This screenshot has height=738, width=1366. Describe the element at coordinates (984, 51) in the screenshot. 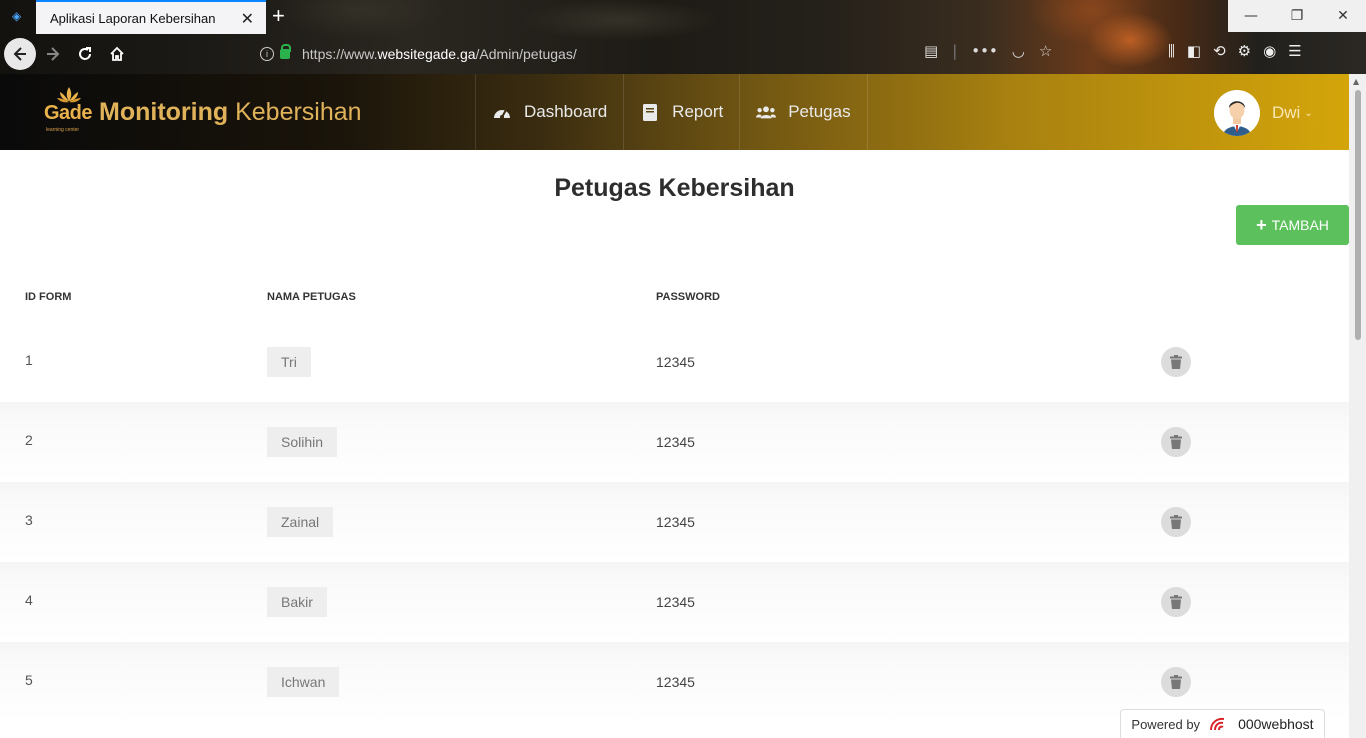

I see `more-actions-icon: •••` at that location.